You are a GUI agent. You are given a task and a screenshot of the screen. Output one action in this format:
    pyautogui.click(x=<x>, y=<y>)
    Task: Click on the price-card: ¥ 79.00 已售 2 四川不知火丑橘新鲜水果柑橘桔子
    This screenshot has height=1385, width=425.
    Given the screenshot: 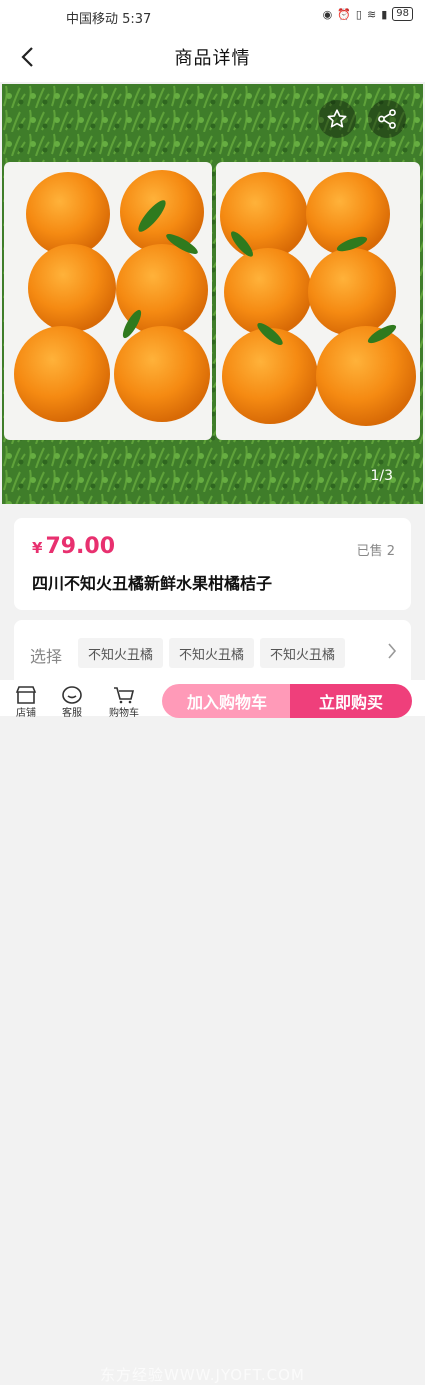 What is the action you would take?
    pyautogui.click(x=212, y=564)
    